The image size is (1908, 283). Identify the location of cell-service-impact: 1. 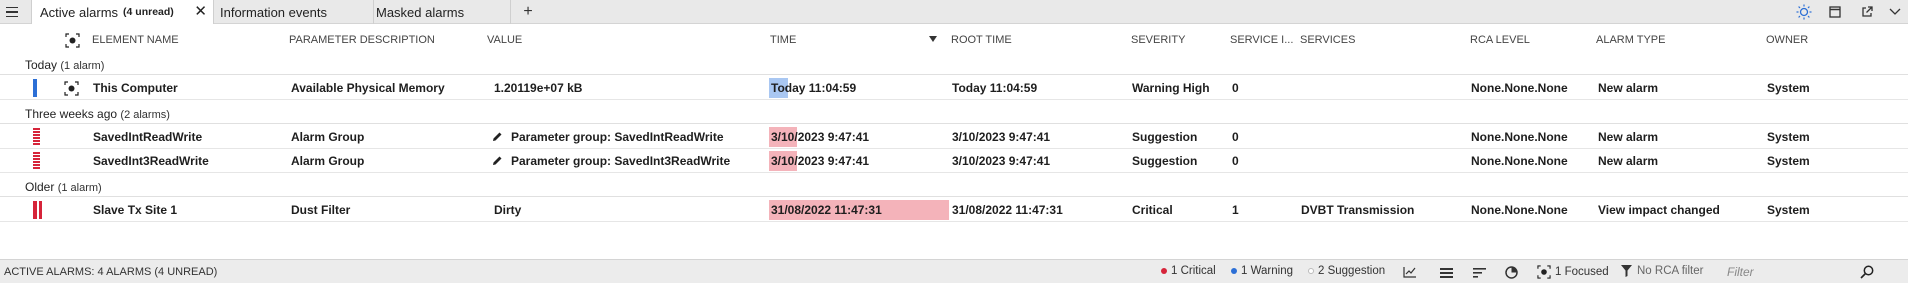
(1235, 210).